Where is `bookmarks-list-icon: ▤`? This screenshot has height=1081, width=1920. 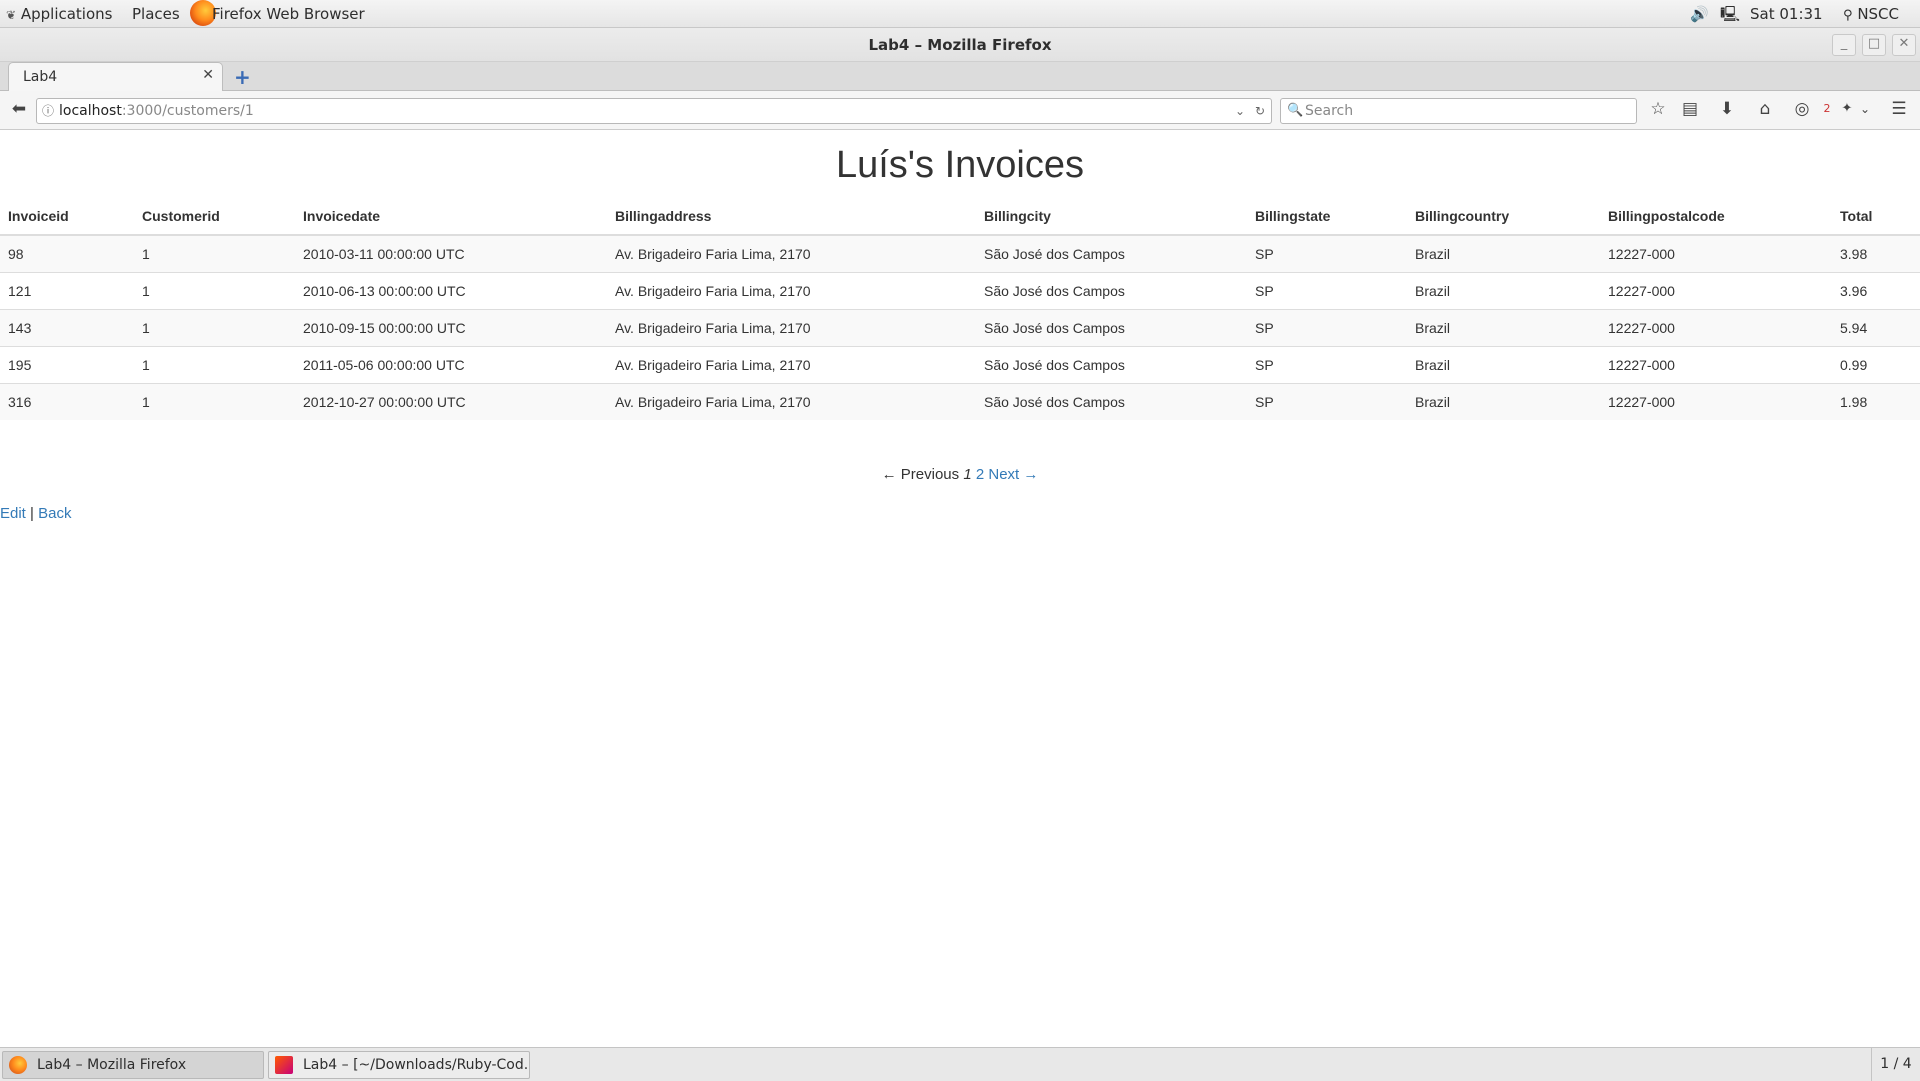
bookmarks-list-icon: ▤ is located at coordinates (1690, 109).